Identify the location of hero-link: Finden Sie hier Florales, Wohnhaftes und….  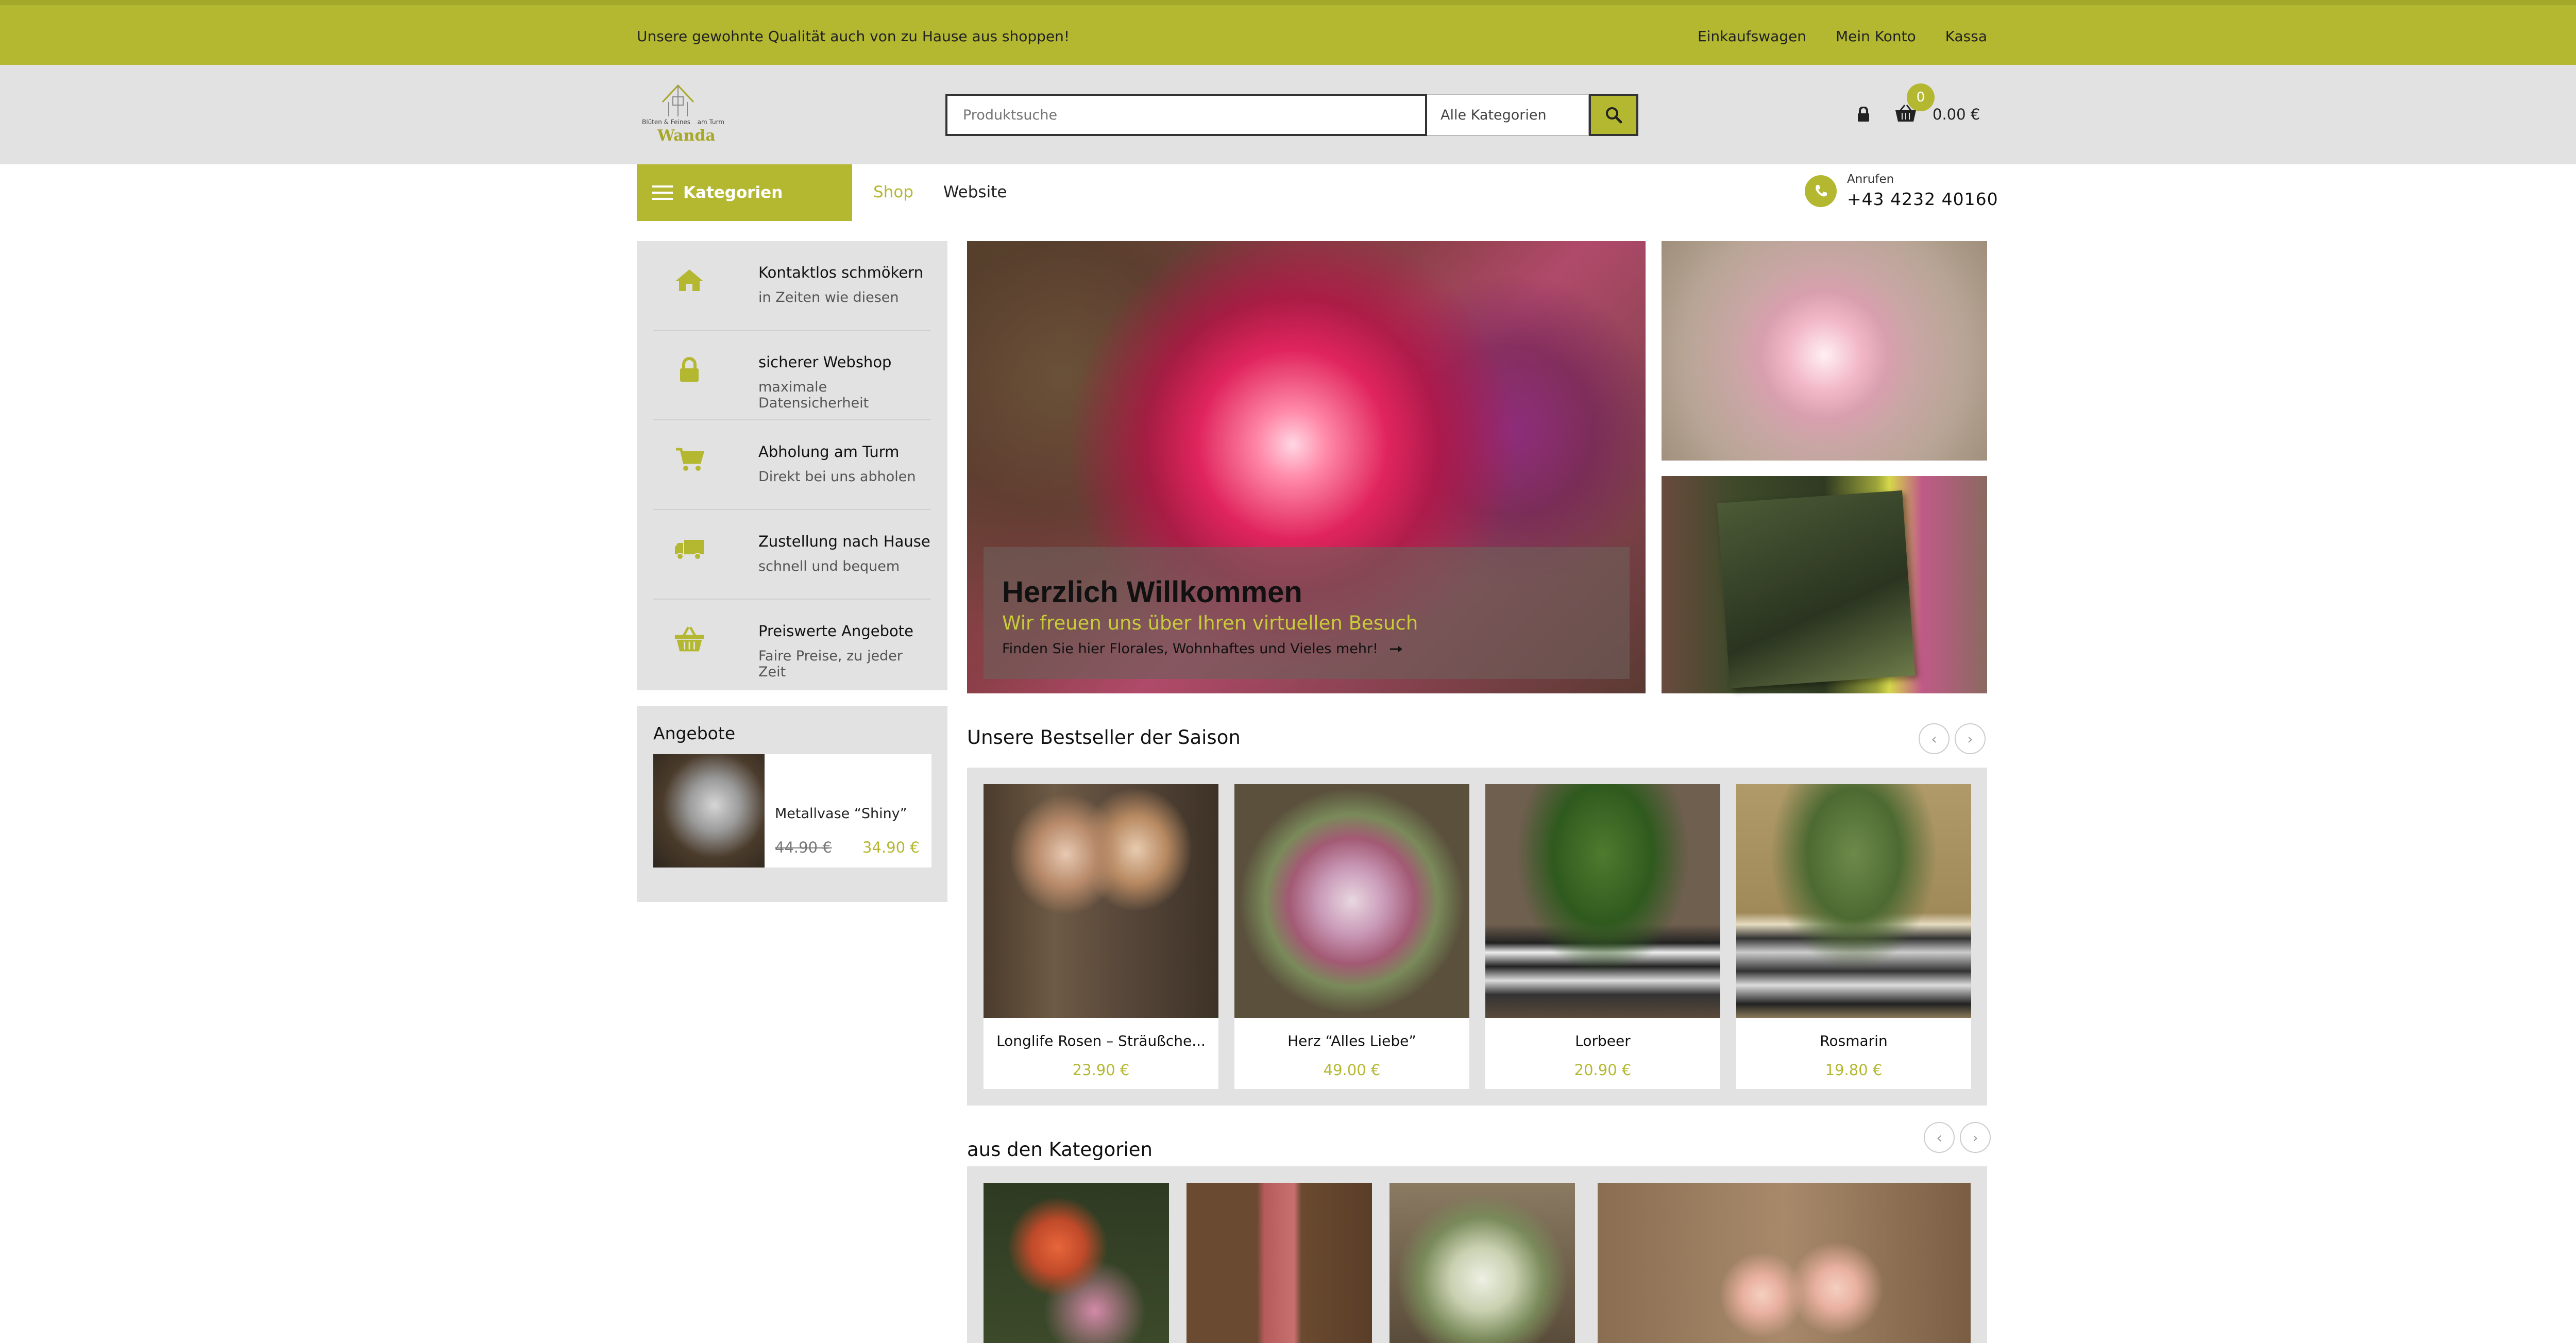
(1202, 649).